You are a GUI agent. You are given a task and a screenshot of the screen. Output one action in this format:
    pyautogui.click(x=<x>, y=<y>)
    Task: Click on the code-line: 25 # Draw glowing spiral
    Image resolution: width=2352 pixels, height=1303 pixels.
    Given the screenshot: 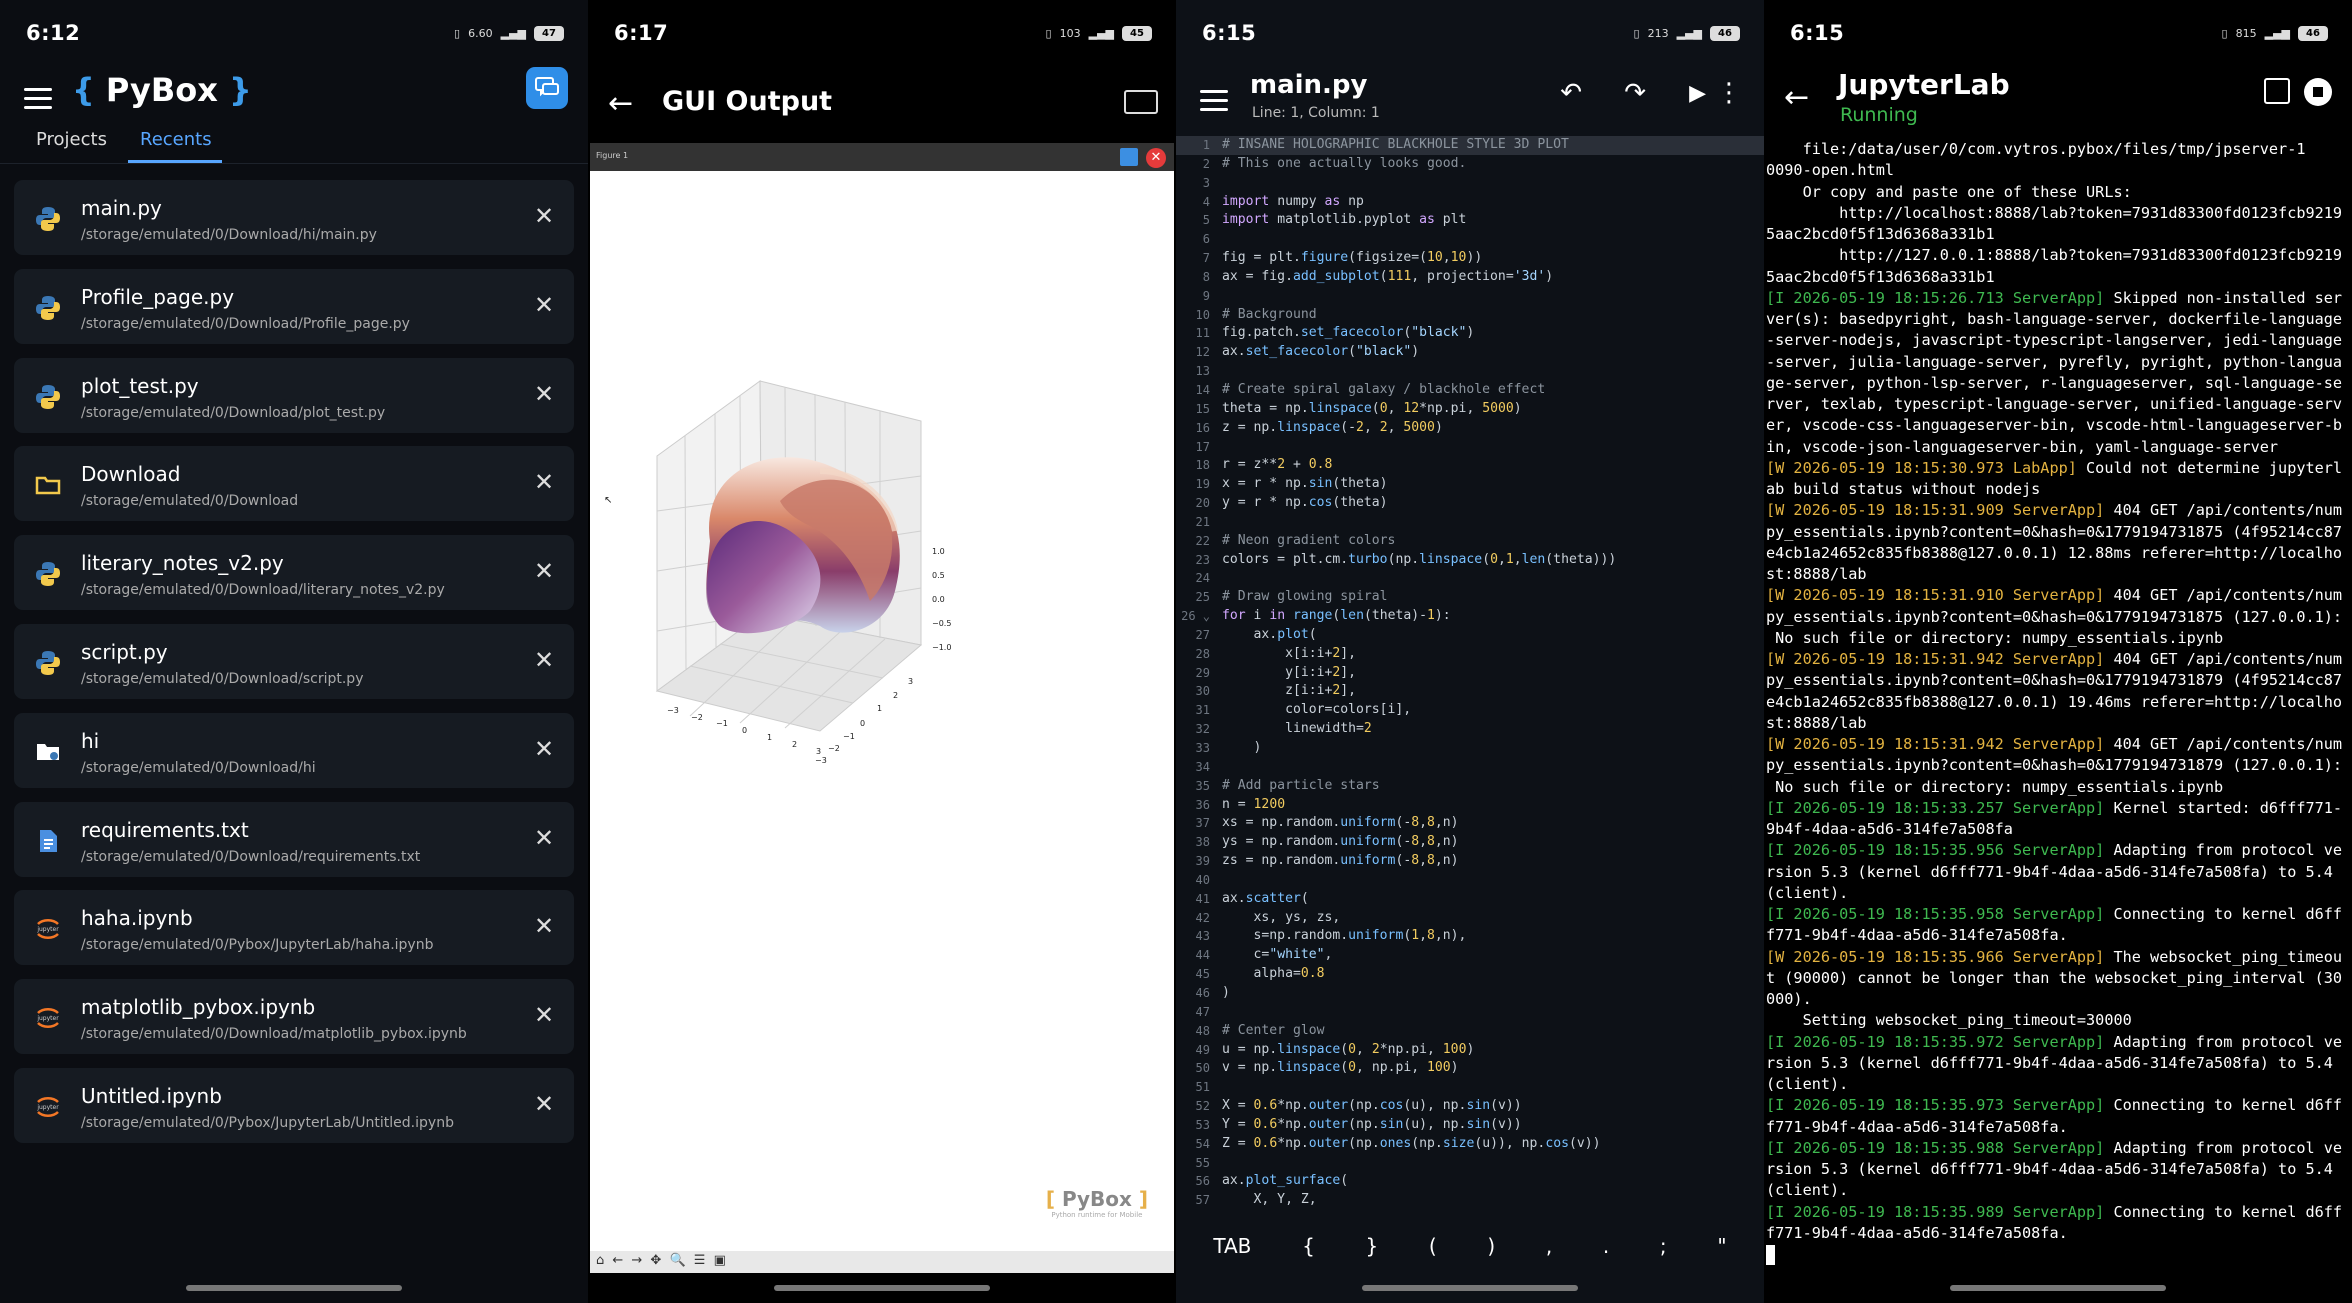 What is the action you would take?
    pyautogui.click(x=1470, y=597)
    